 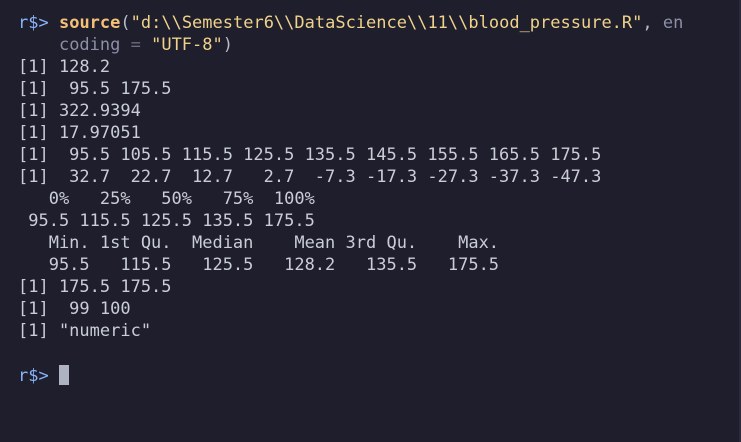 I want to click on output-variance: [1] 322.9394, so click(x=79, y=111).